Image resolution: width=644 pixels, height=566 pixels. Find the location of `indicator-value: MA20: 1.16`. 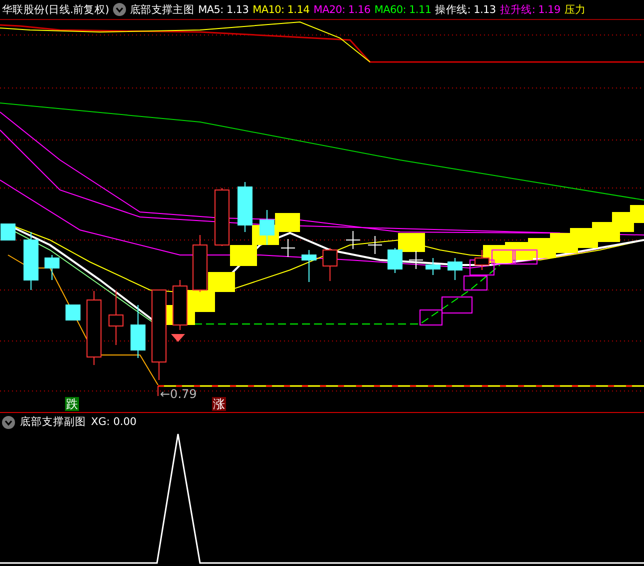

indicator-value: MA20: 1.16 is located at coordinates (341, 10).